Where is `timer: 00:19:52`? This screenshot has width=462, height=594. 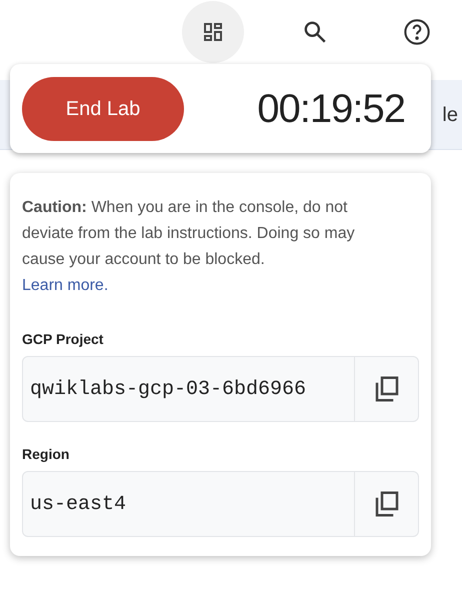 timer: 00:19:52 is located at coordinates (331, 109).